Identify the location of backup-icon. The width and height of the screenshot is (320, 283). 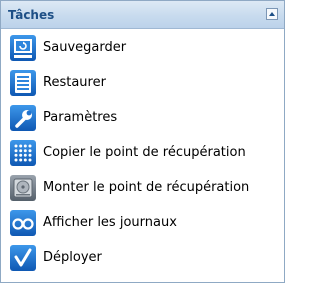
(23, 48).